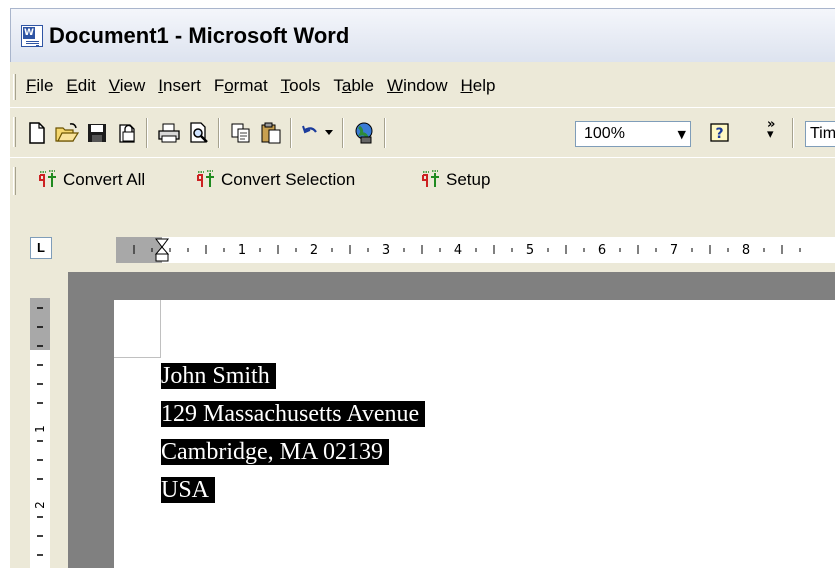  What do you see at coordinates (293, 414) in the screenshot?
I see `address-line-street: 129 Massachusetts Avenue` at bounding box center [293, 414].